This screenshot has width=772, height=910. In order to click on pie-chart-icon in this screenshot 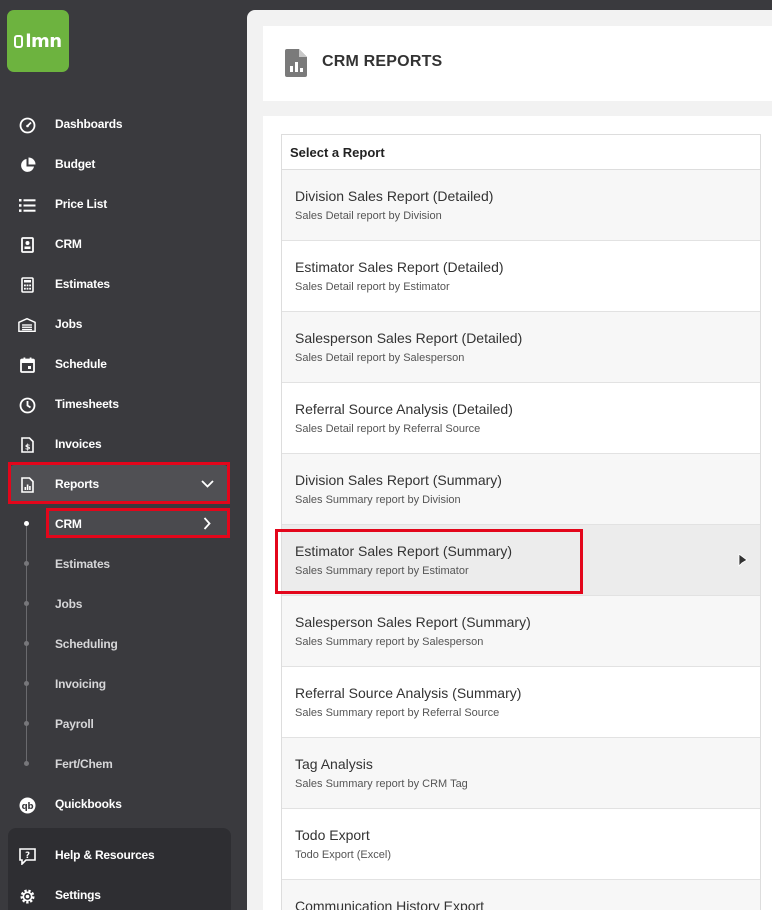, I will do `click(27, 165)`.